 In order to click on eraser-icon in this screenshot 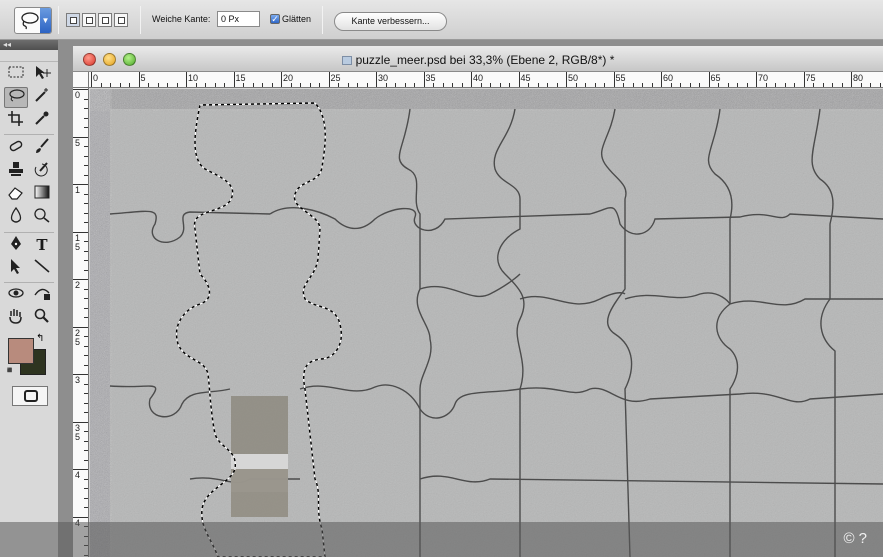, I will do `click(16, 194)`.